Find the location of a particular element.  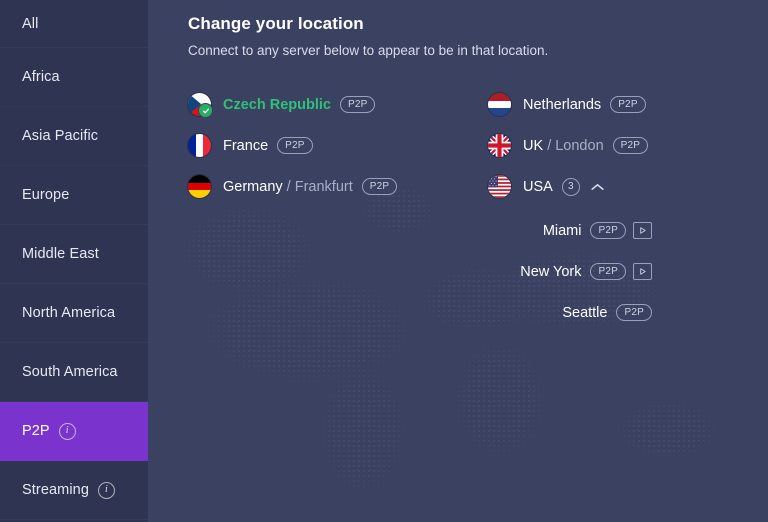

flag-cz-icon is located at coordinates (200, 105).